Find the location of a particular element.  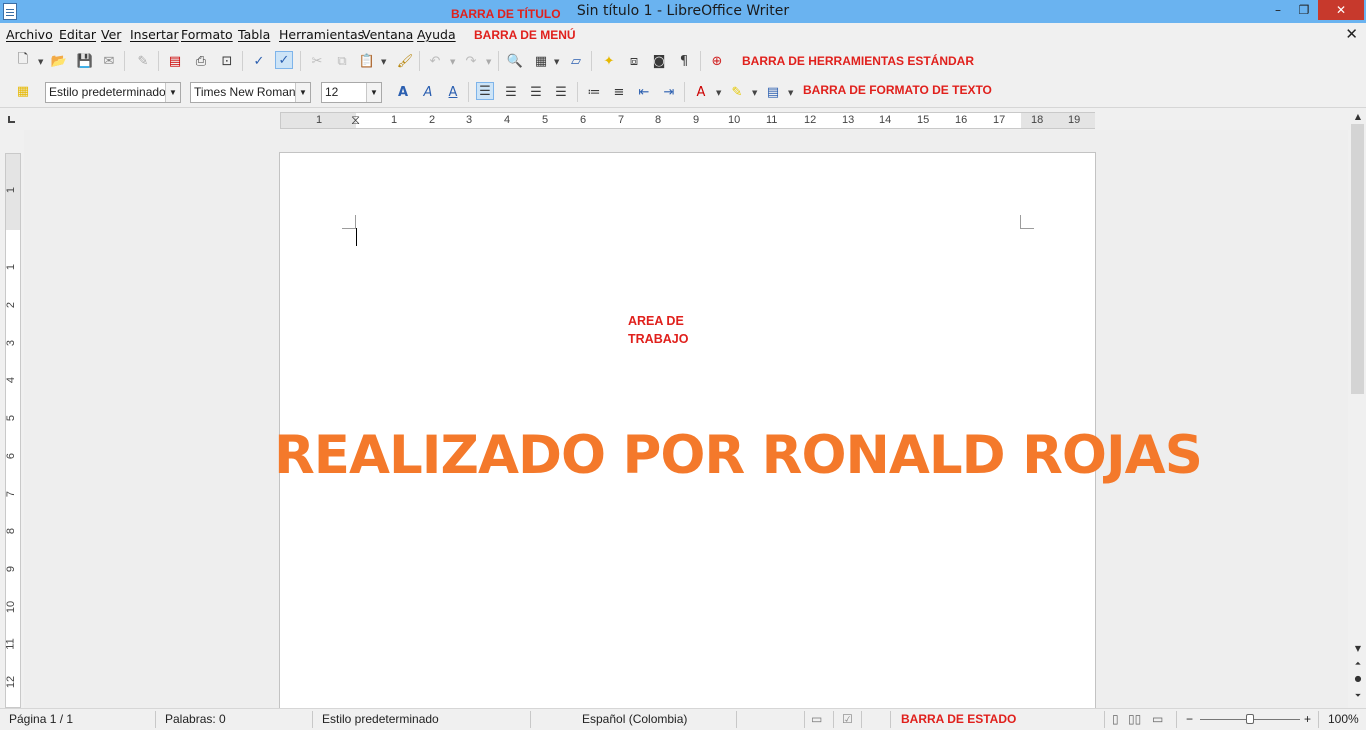

table-icon: ▦ is located at coordinates (541, 61).